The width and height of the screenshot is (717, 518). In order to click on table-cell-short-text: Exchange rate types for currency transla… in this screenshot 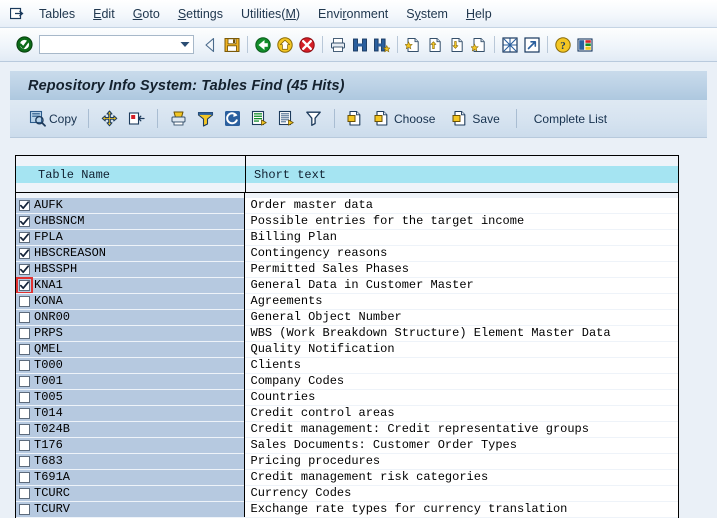, I will do `click(461, 509)`.